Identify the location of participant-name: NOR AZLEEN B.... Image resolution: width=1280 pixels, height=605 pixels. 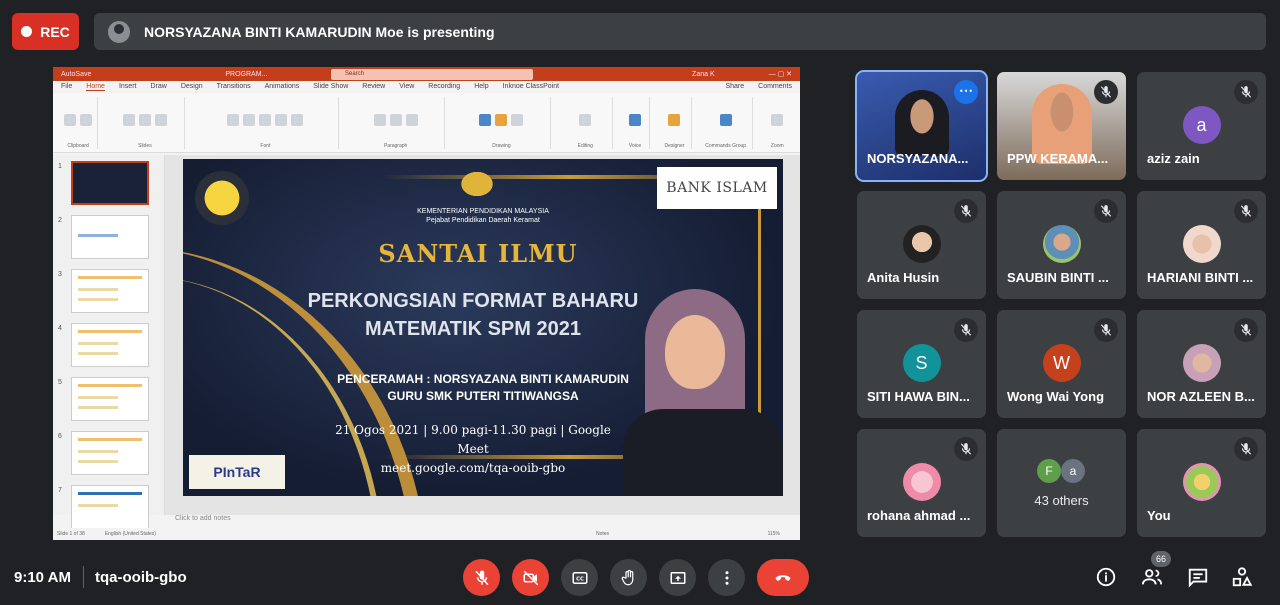
(1201, 396).